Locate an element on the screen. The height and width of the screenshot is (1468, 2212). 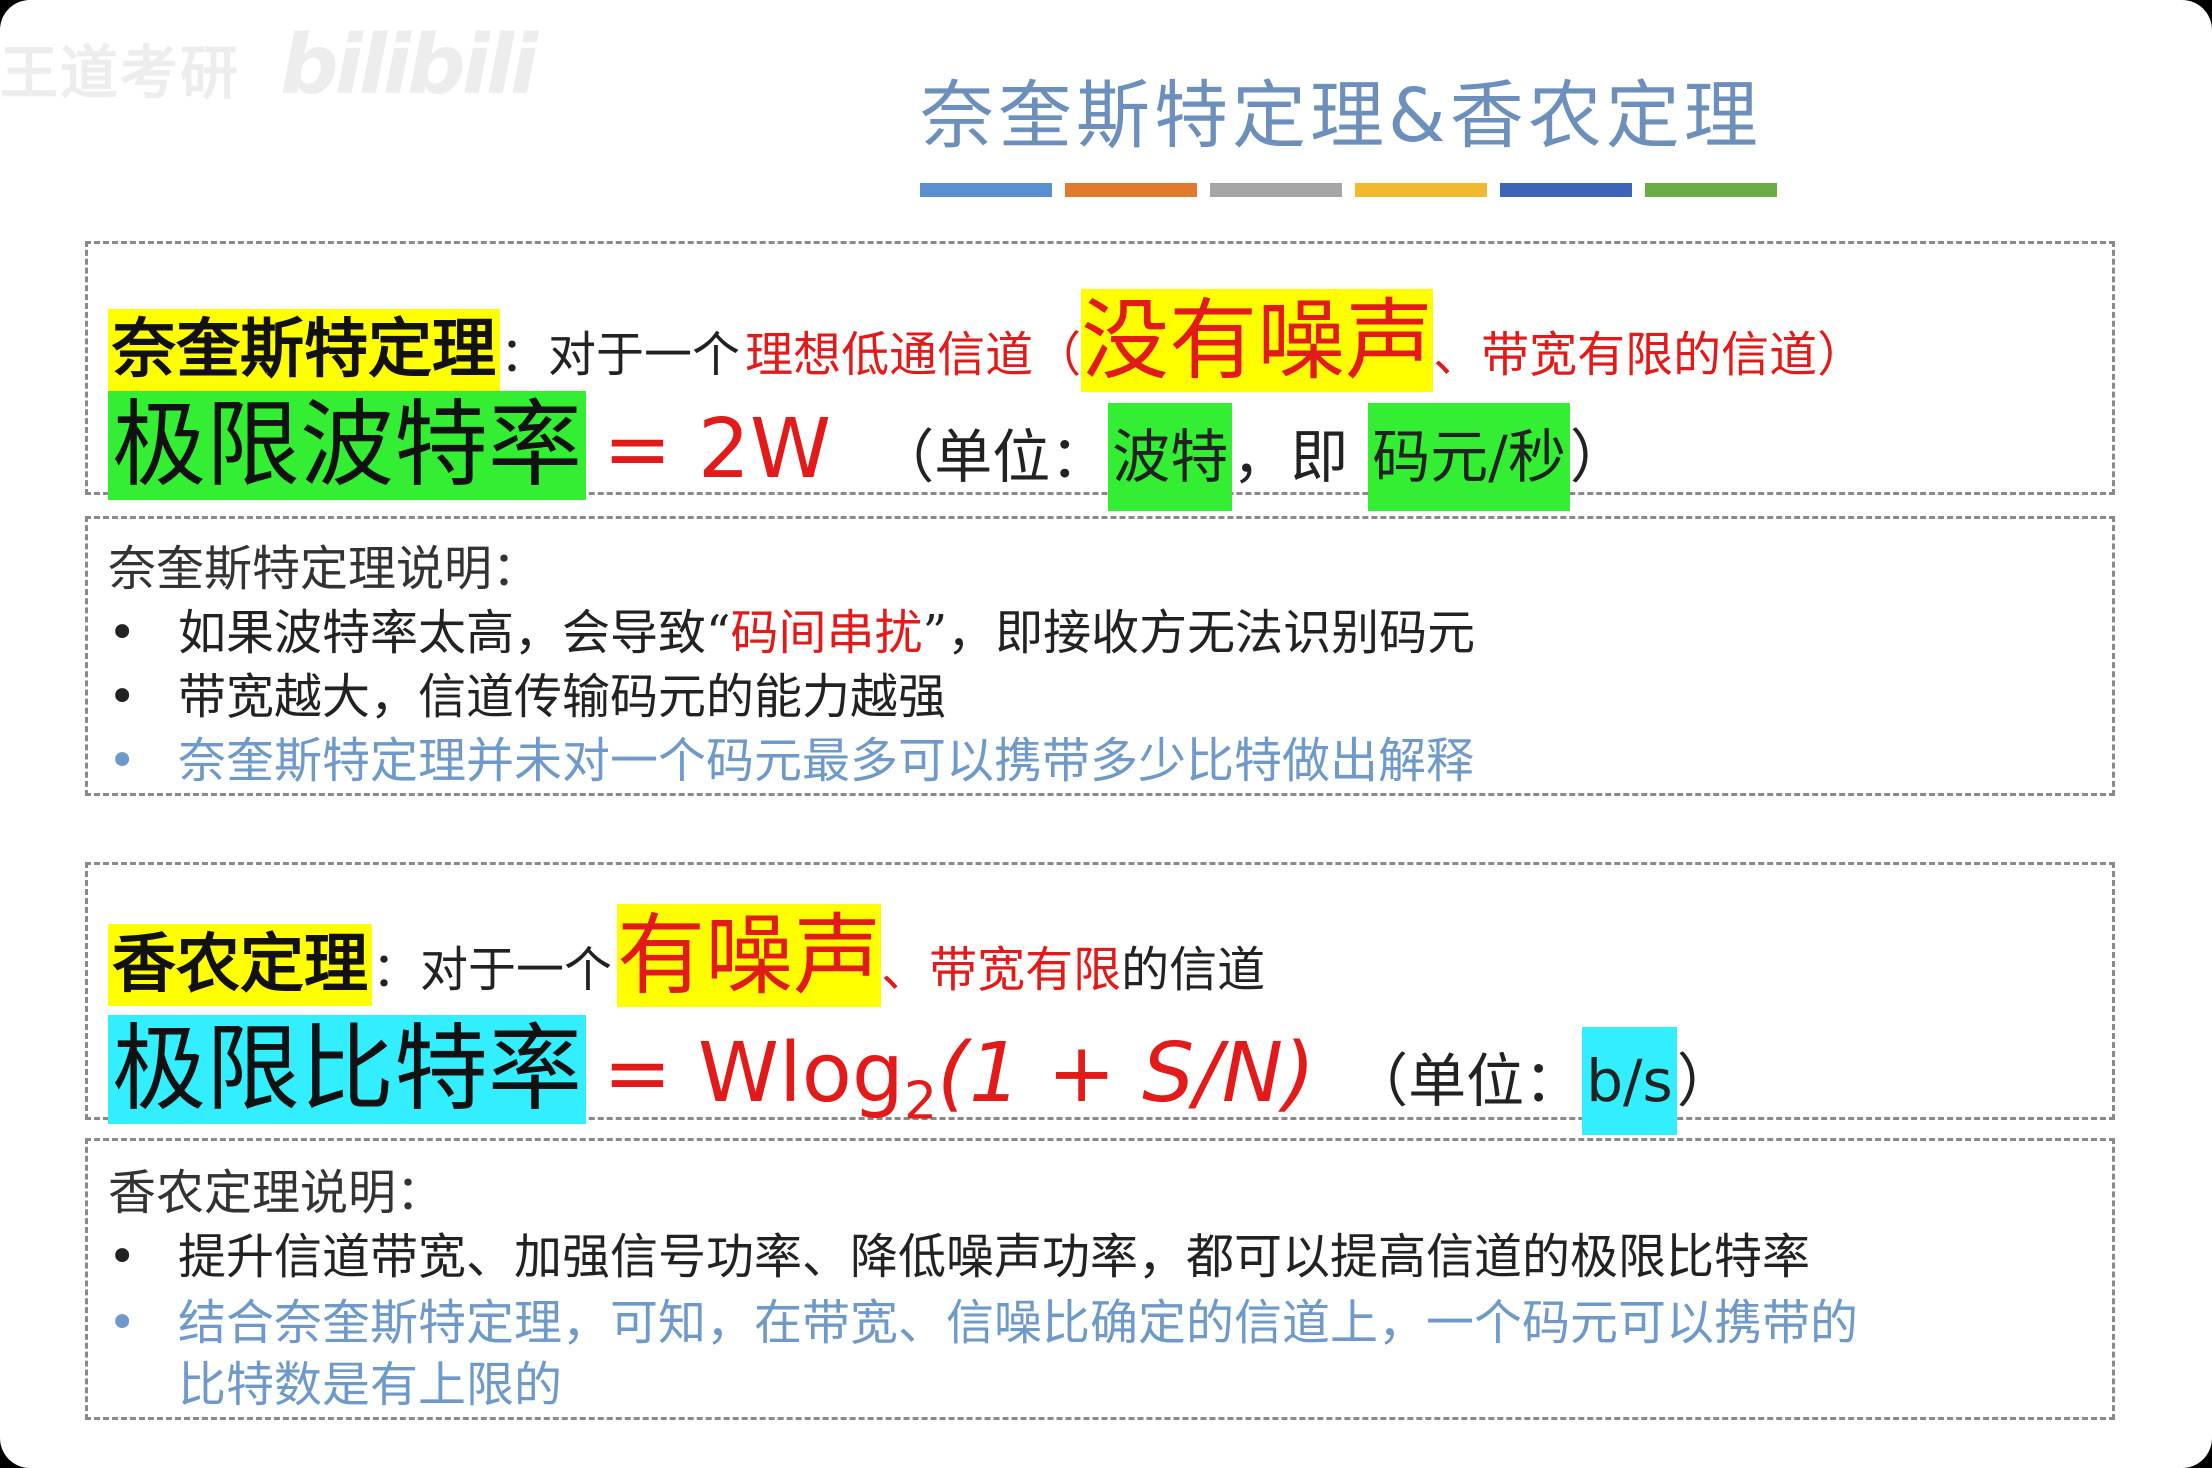
page-title: 奈奎斯特定理&香农定理 is located at coordinates (1341, 116).